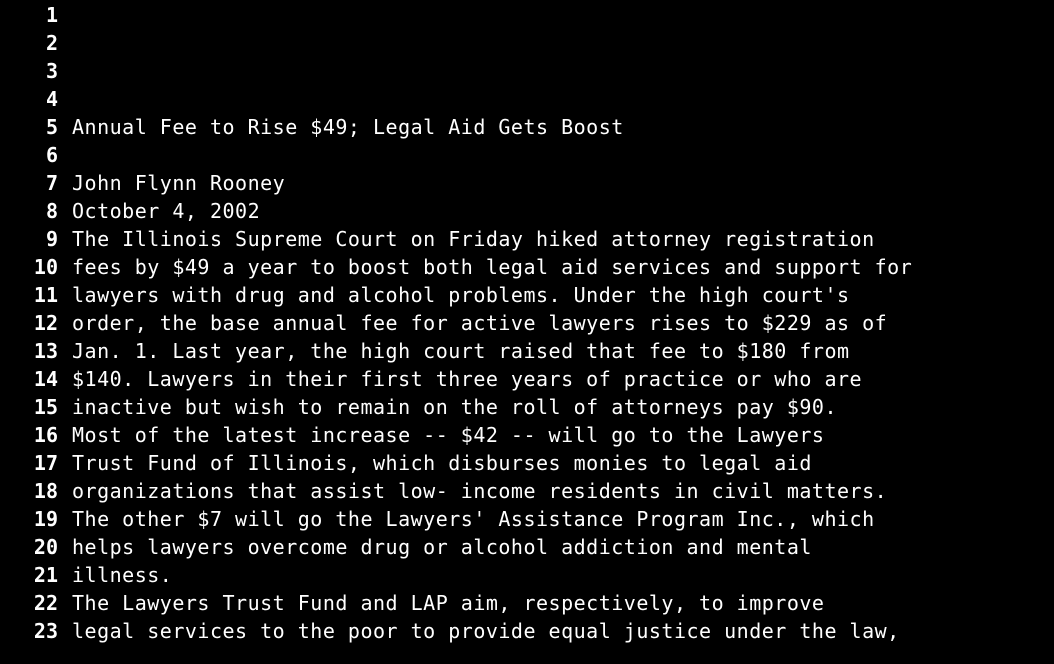 This screenshot has width=1054, height=664. Describe the element at coordinates (51, 183) in the screenshot. I see `line-number: 7` at that location.